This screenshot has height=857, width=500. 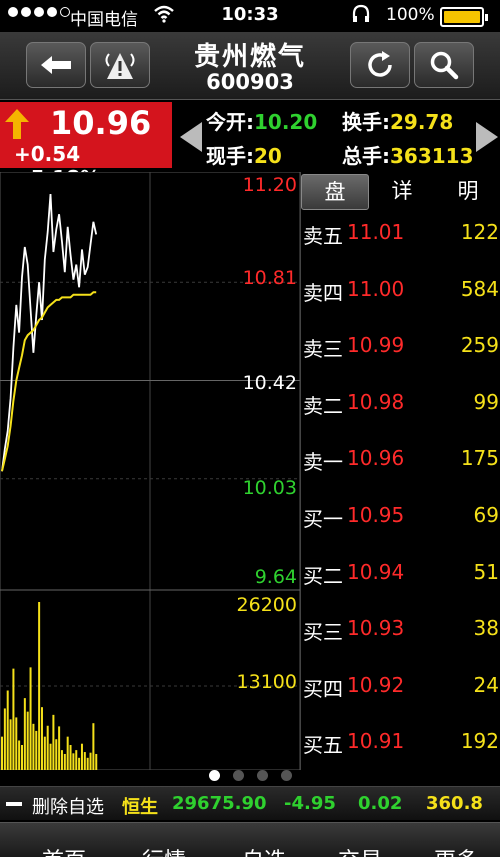 I want to click on turnover-stat: 换手:29.78, so click(x=397, y=120).